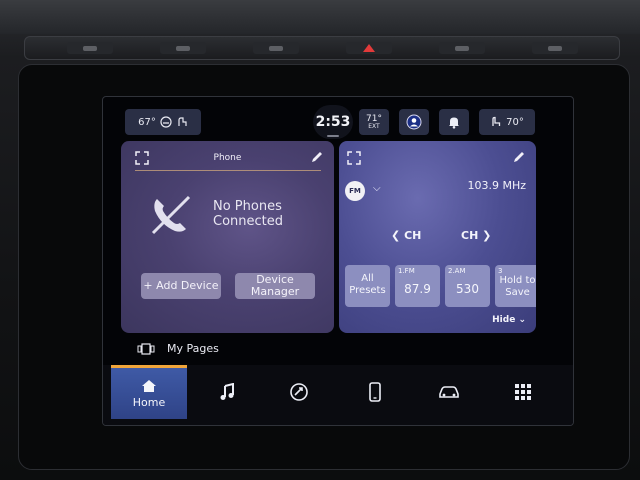 This screenshot has width=640, height=480. I want to click on nav-vehicle, so click(449, 392).